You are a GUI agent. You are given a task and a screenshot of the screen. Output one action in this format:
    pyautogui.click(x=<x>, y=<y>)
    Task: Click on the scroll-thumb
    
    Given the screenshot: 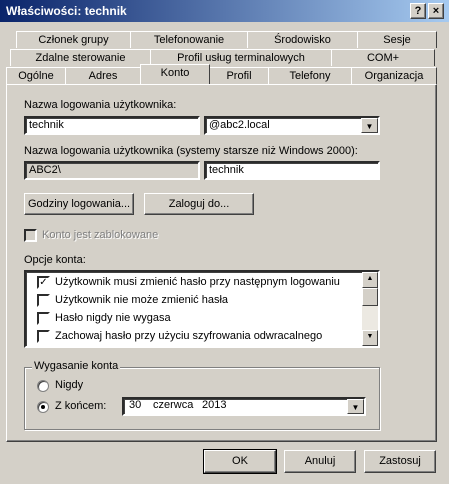 What is the action you would take?
    pyautogui.click(x=370, y=297)
    